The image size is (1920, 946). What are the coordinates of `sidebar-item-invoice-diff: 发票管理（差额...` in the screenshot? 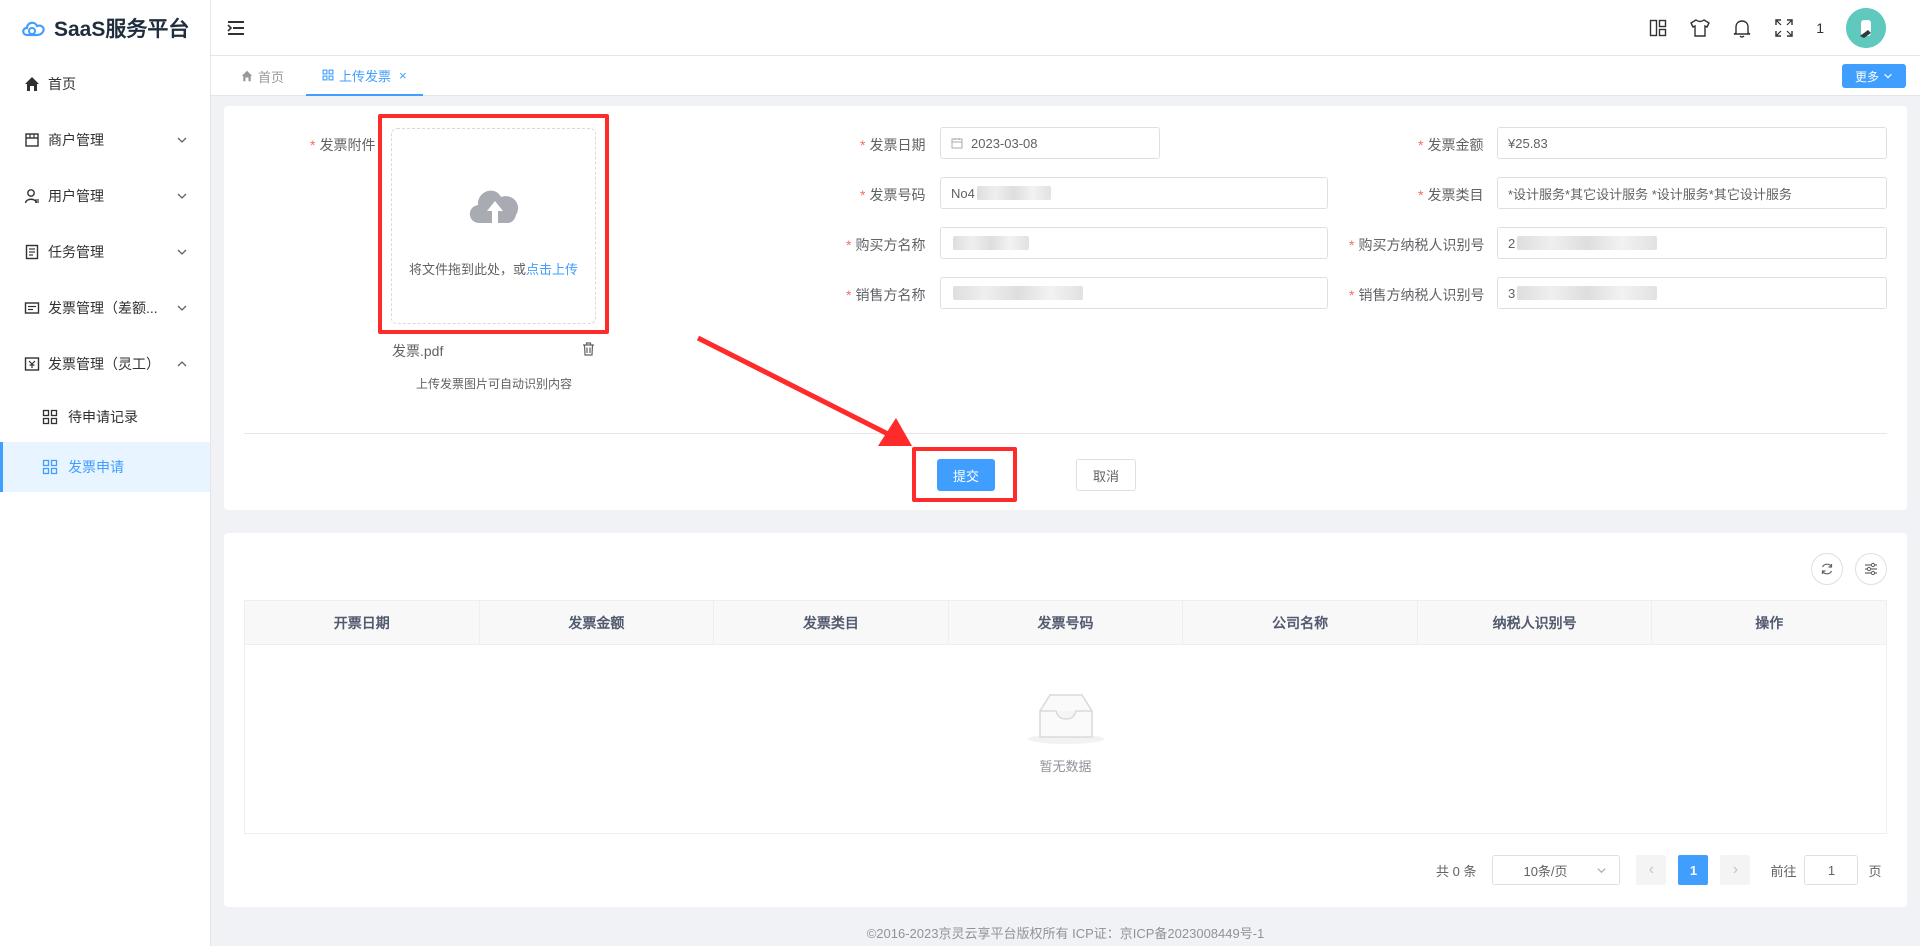 It's located at (105, 308).